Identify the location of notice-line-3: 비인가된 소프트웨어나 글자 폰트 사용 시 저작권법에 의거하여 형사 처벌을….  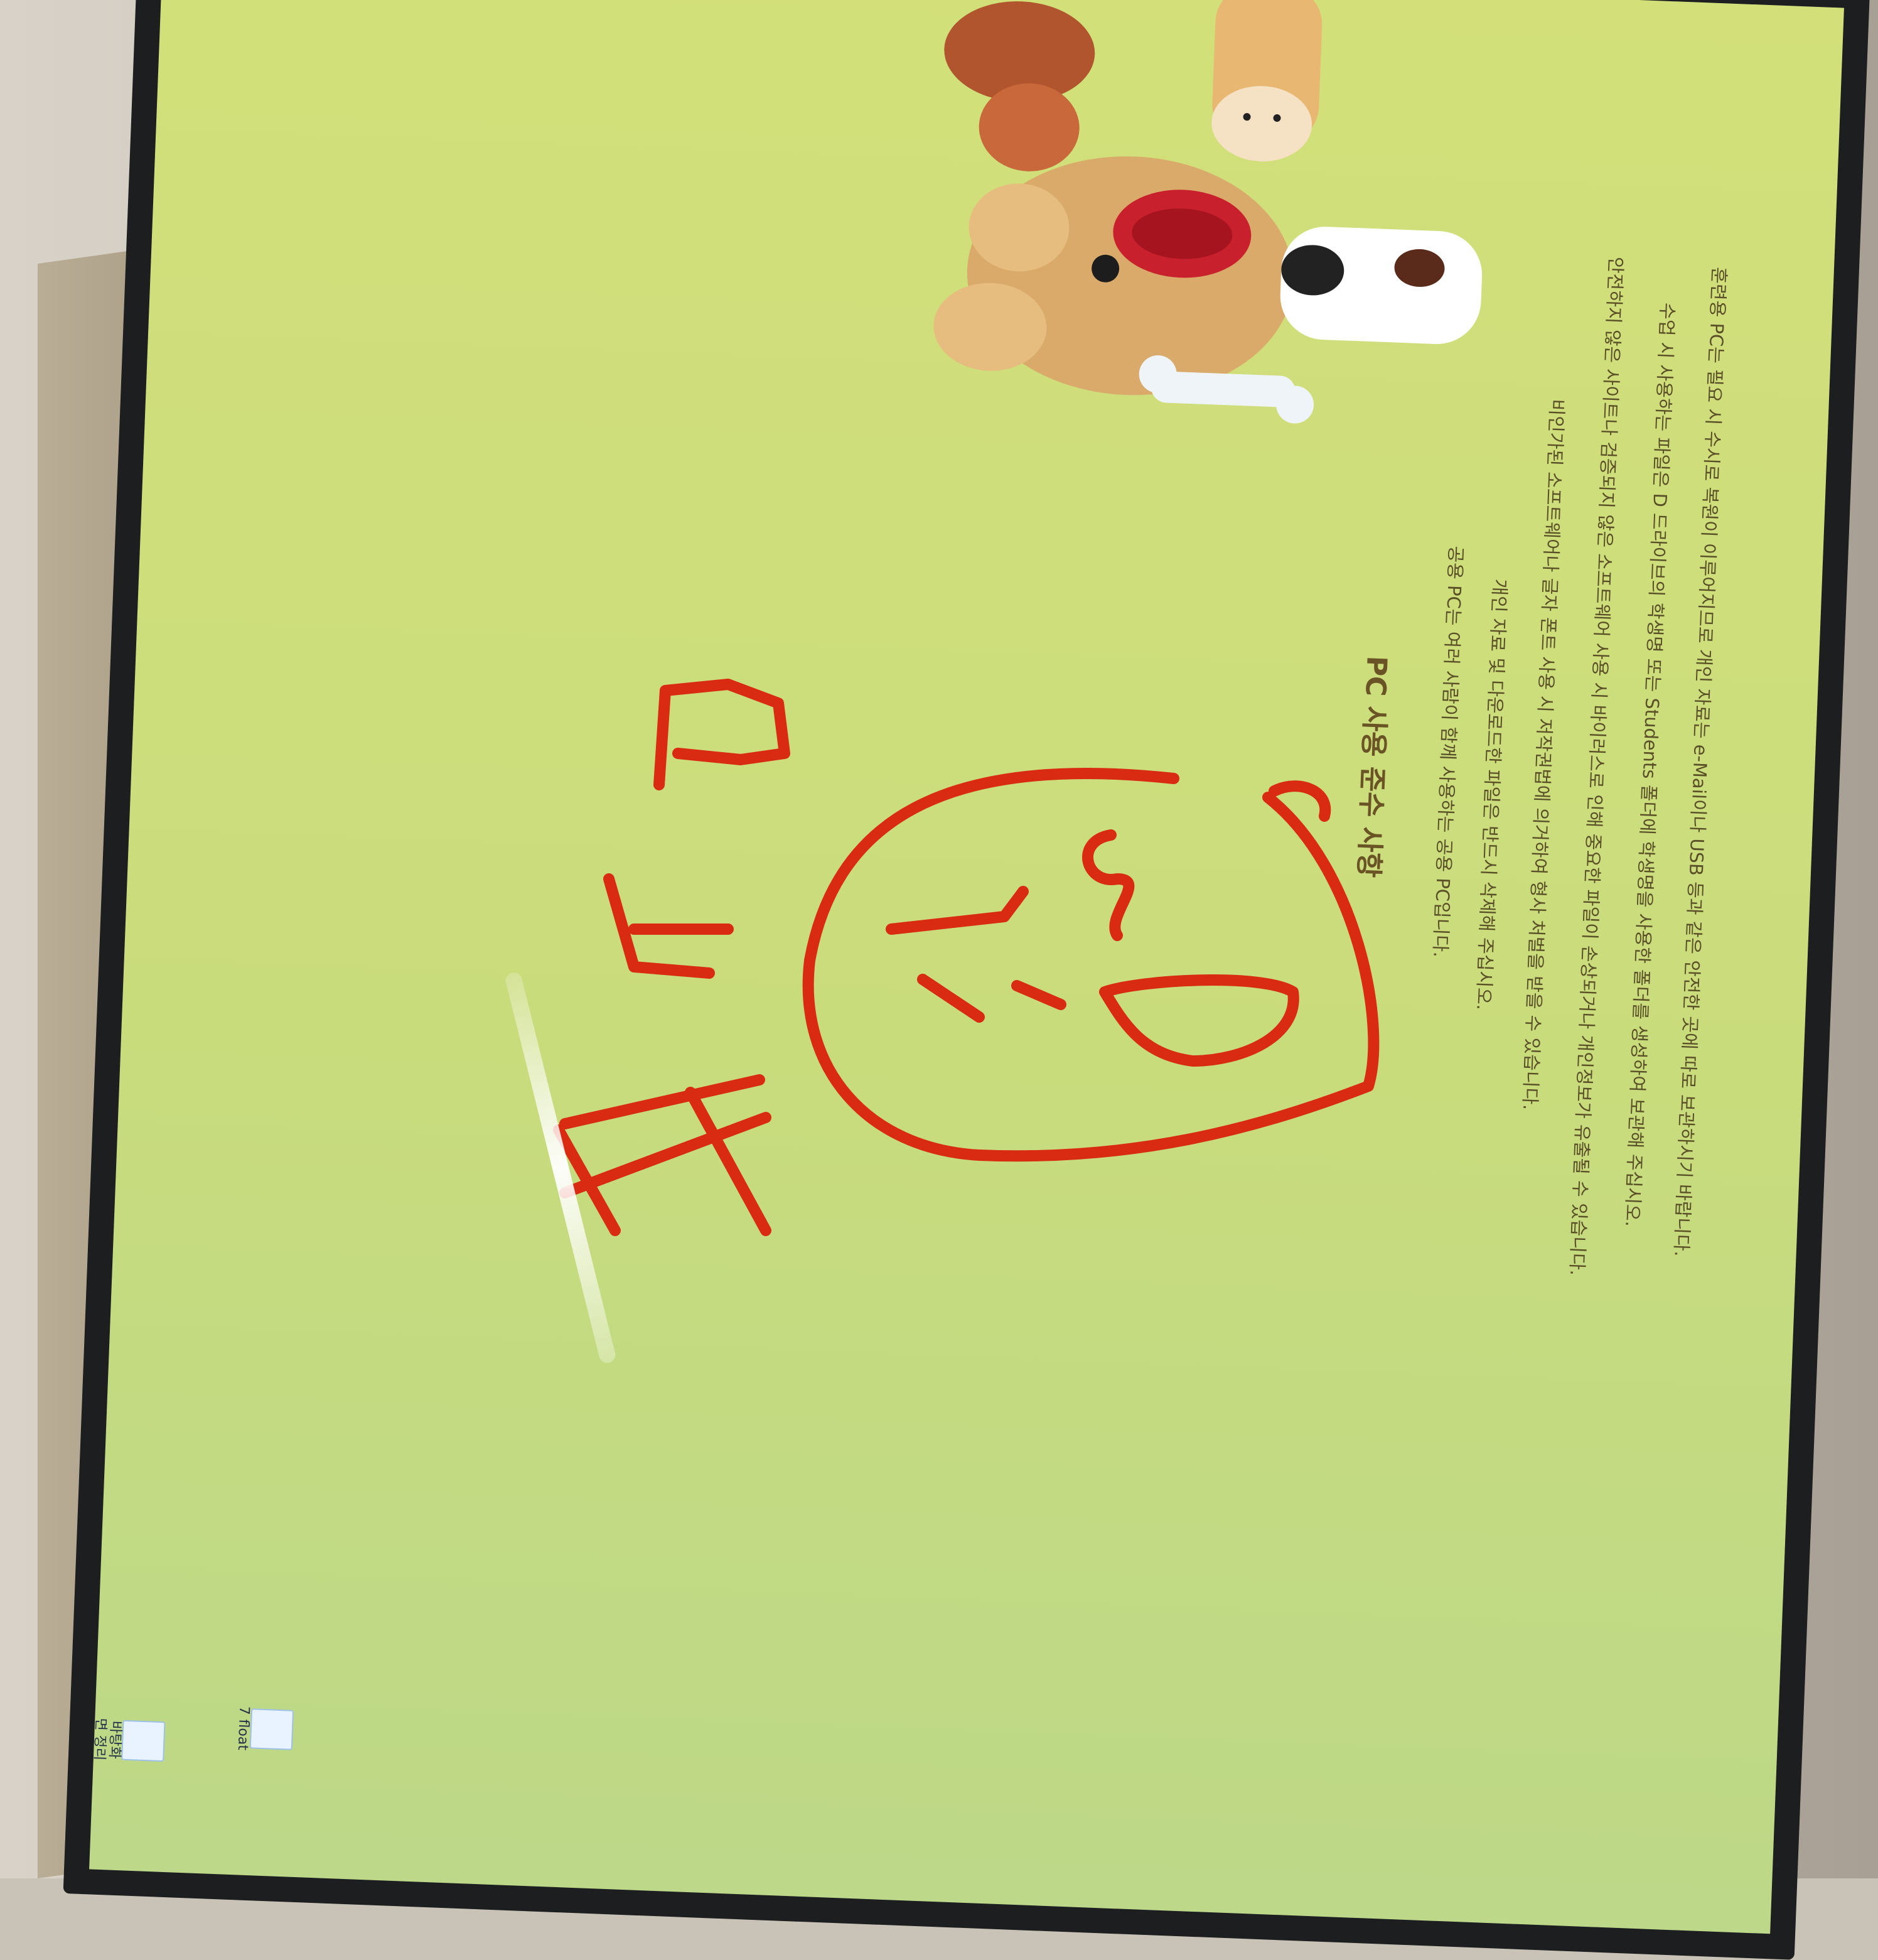
(1543, 755).